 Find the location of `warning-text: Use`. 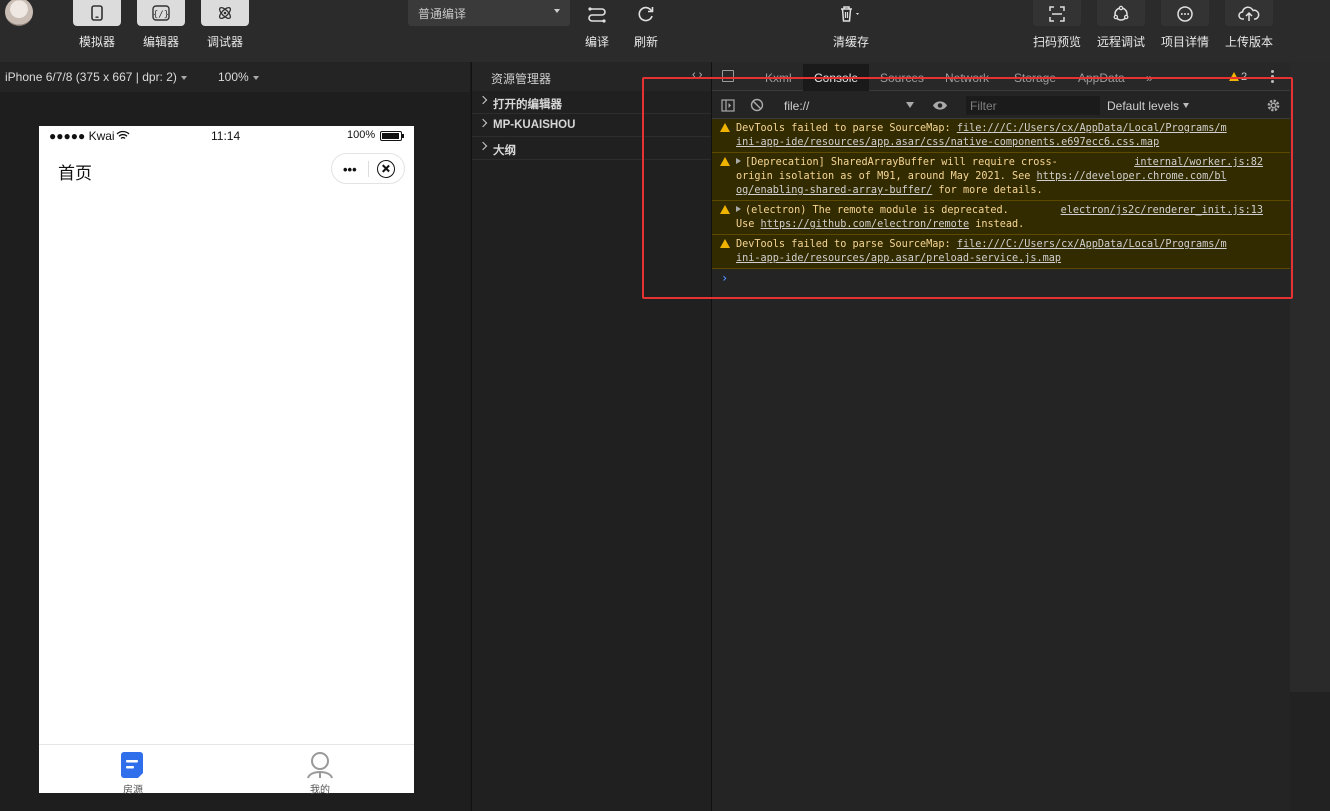

warning-text: Use is located at coordinates (748, 224).